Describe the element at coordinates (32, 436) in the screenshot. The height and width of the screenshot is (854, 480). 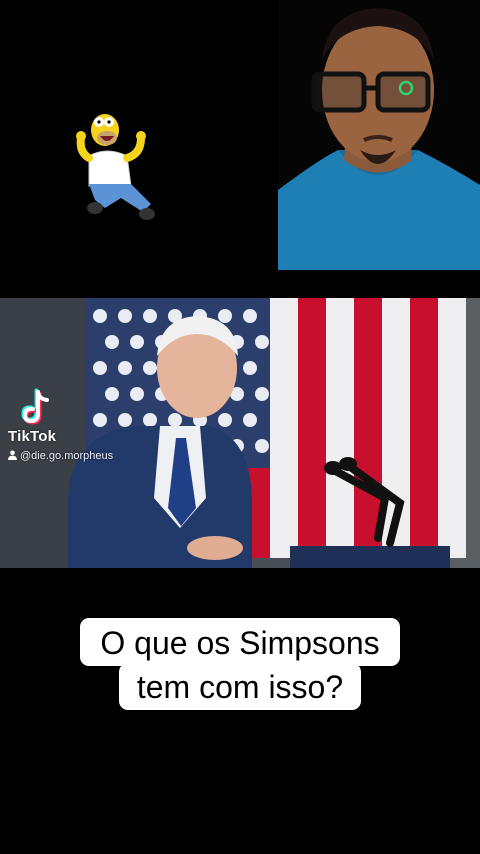
I see `tiktok-wordmark: TikTok` at that location.